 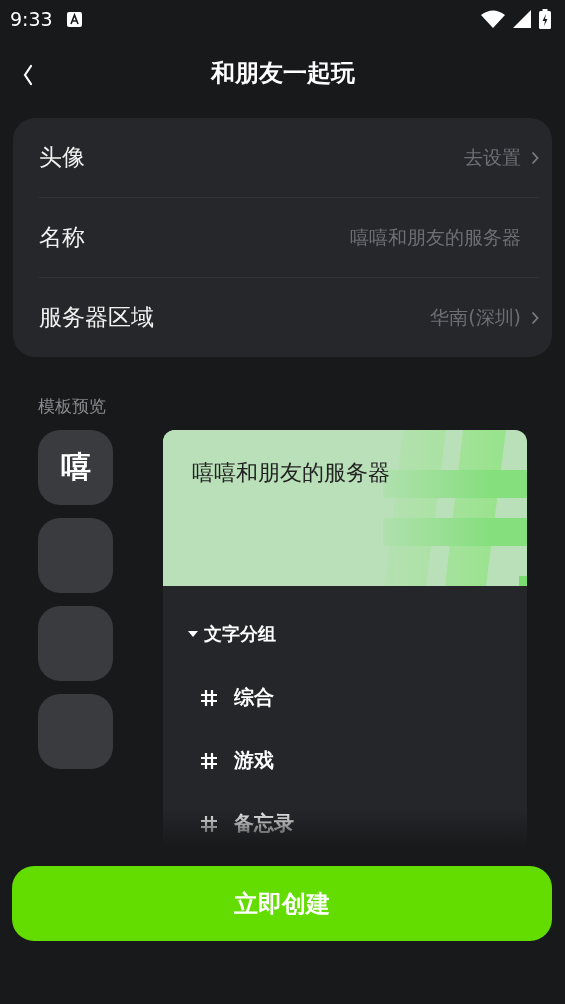 I want to click on page-title: 和朋友一起玩, so click(x=282, y=73).